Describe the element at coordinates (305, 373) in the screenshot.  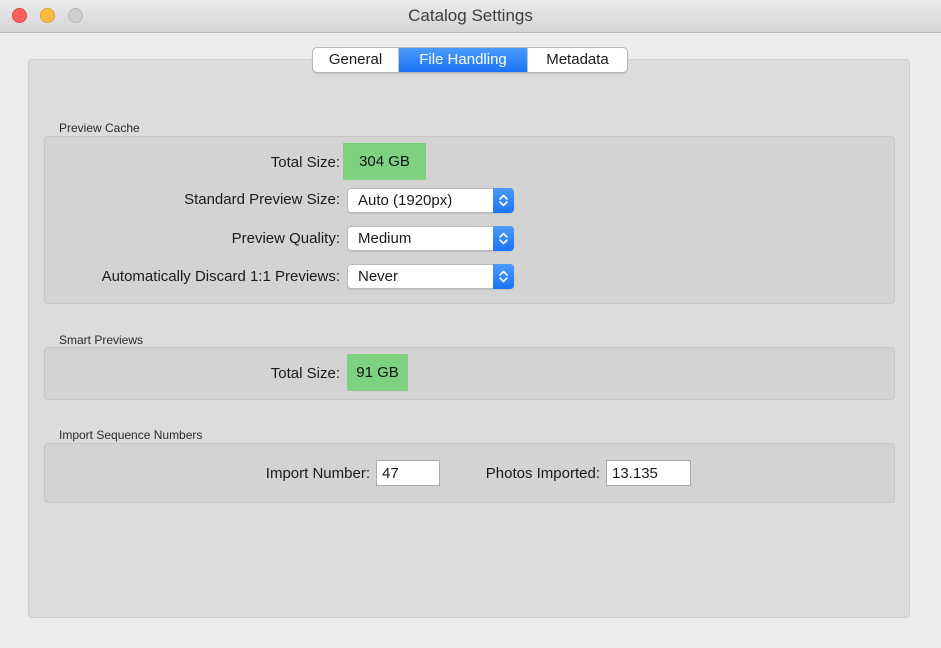
I see `smart-previews-total-size-label: Total Size:` at that location.